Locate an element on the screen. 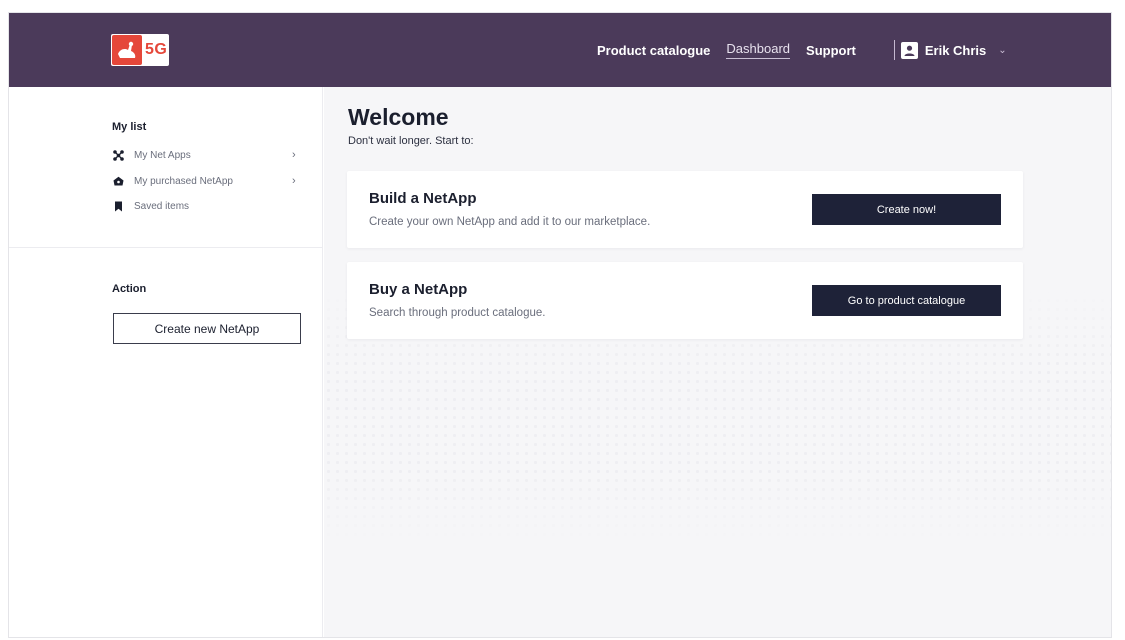 The height and width of the screenshot is (640, 1125). logo-mark-icon is located at coordinates (127, 50).